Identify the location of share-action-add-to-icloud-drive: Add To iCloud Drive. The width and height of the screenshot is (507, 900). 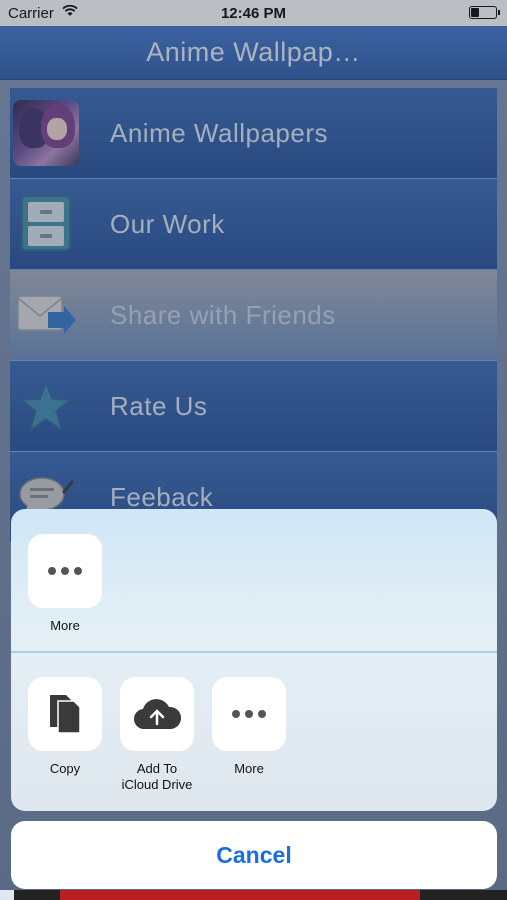
(157, 735).